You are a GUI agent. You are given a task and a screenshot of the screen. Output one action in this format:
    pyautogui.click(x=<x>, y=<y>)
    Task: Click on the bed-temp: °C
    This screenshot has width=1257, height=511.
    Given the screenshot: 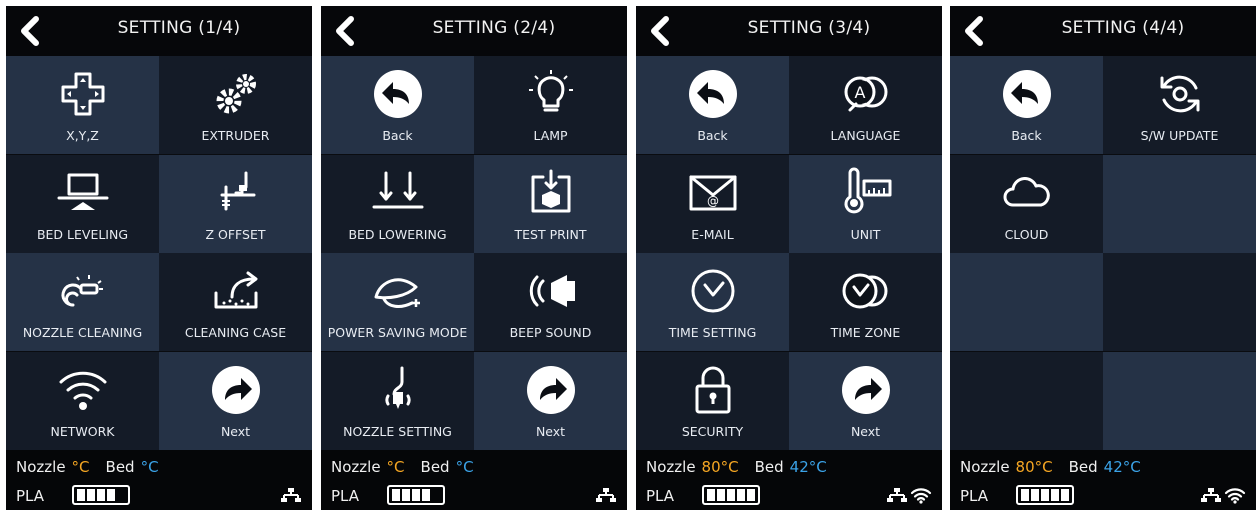 What is the action you would take?
    pyautogui.click(x=464, y=467)
    